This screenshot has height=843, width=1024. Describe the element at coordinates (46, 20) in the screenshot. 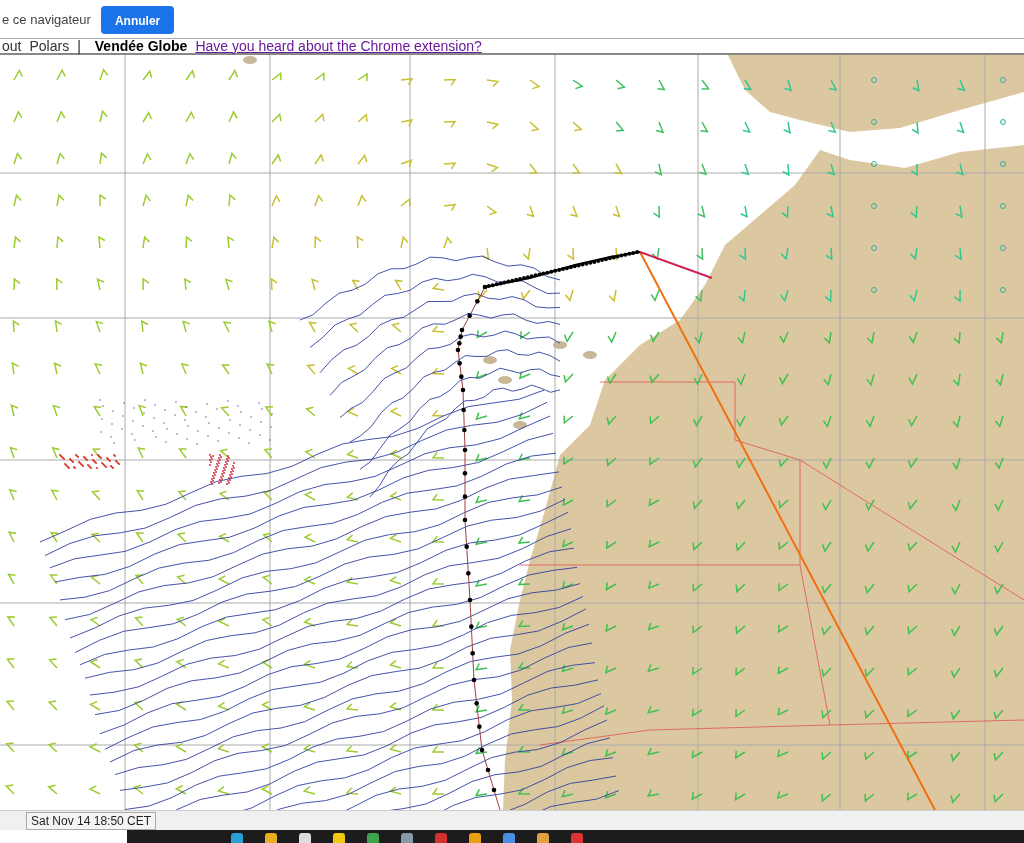

I see `notice-text: e ce navigateur` at that location.